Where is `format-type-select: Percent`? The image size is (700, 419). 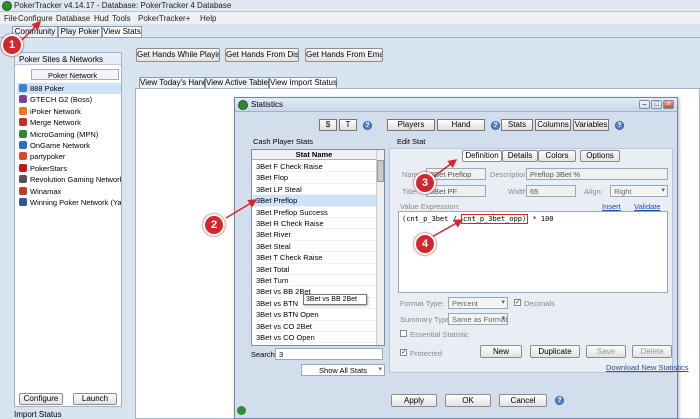 format-type-select: Percent is located at coordinates (478, 303).